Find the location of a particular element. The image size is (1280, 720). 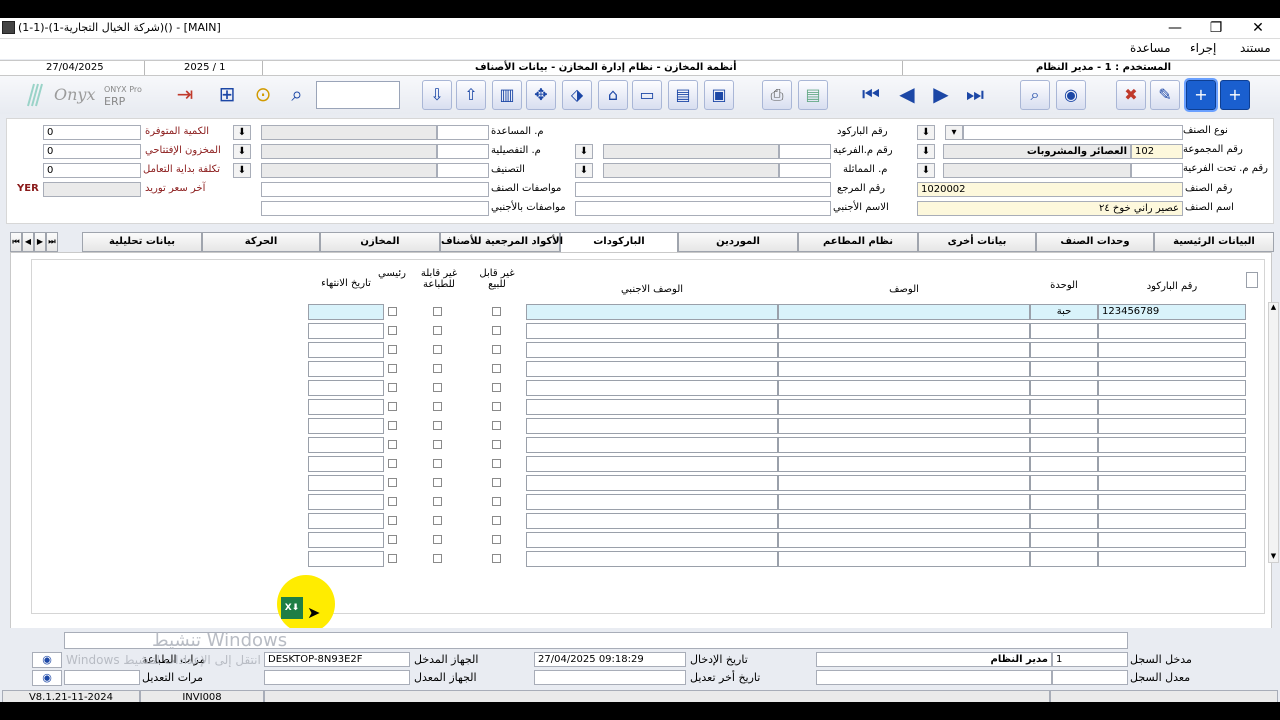

scroll-up-icon: ▲ is located at coordinates (1273, 307).